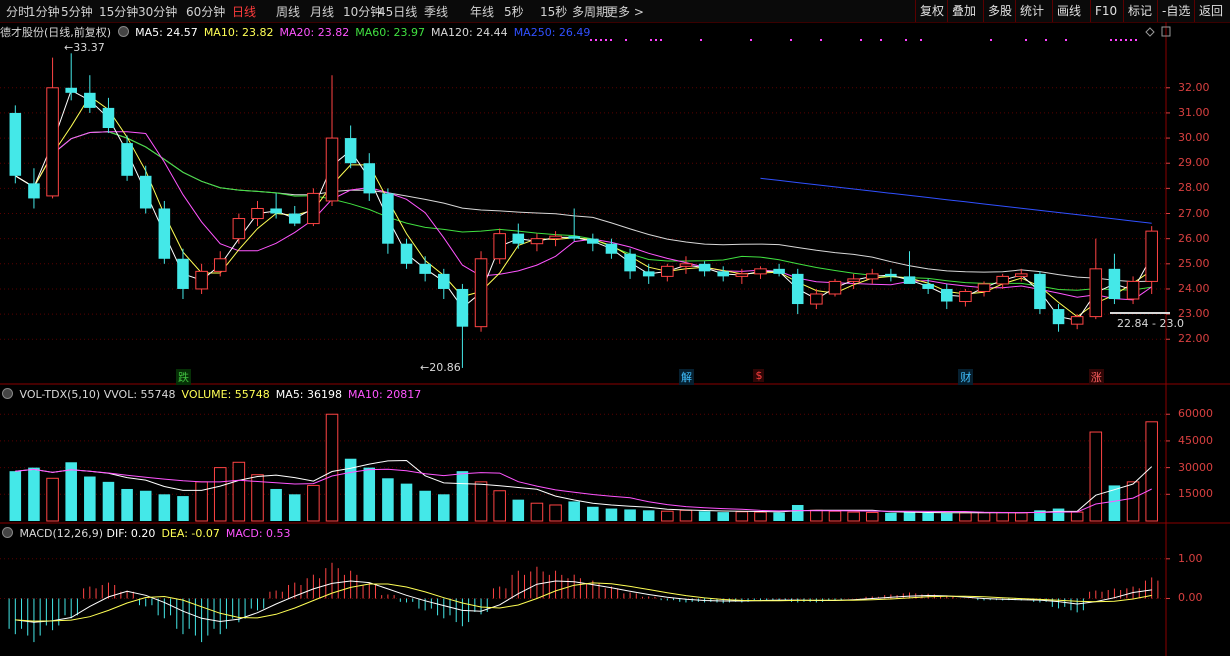 This screenshot has width=1230, height=656. Describe the element at coordinates (759, 375) in the screenshot. I see `event-marker: $` at that location.